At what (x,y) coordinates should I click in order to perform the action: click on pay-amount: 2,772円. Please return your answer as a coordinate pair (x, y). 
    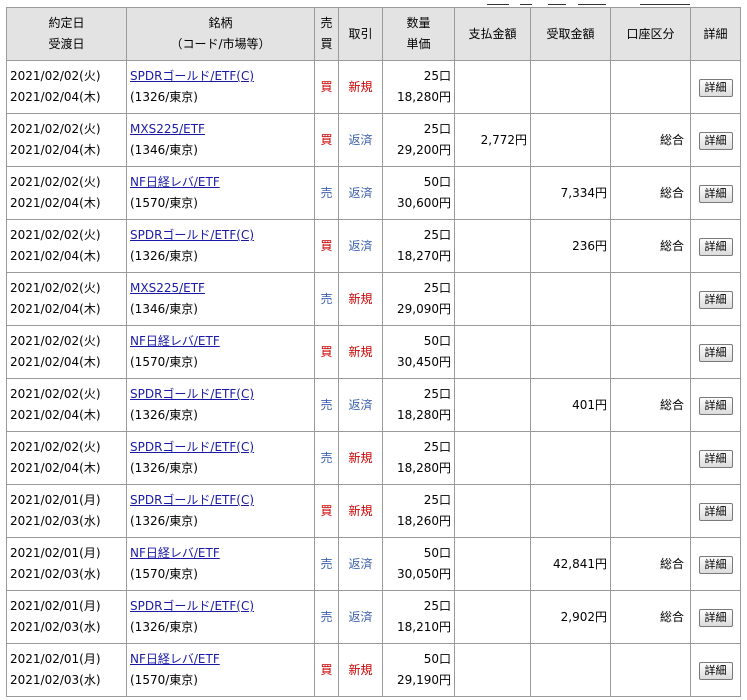
    Looking at the image, I should click on (492, 140).